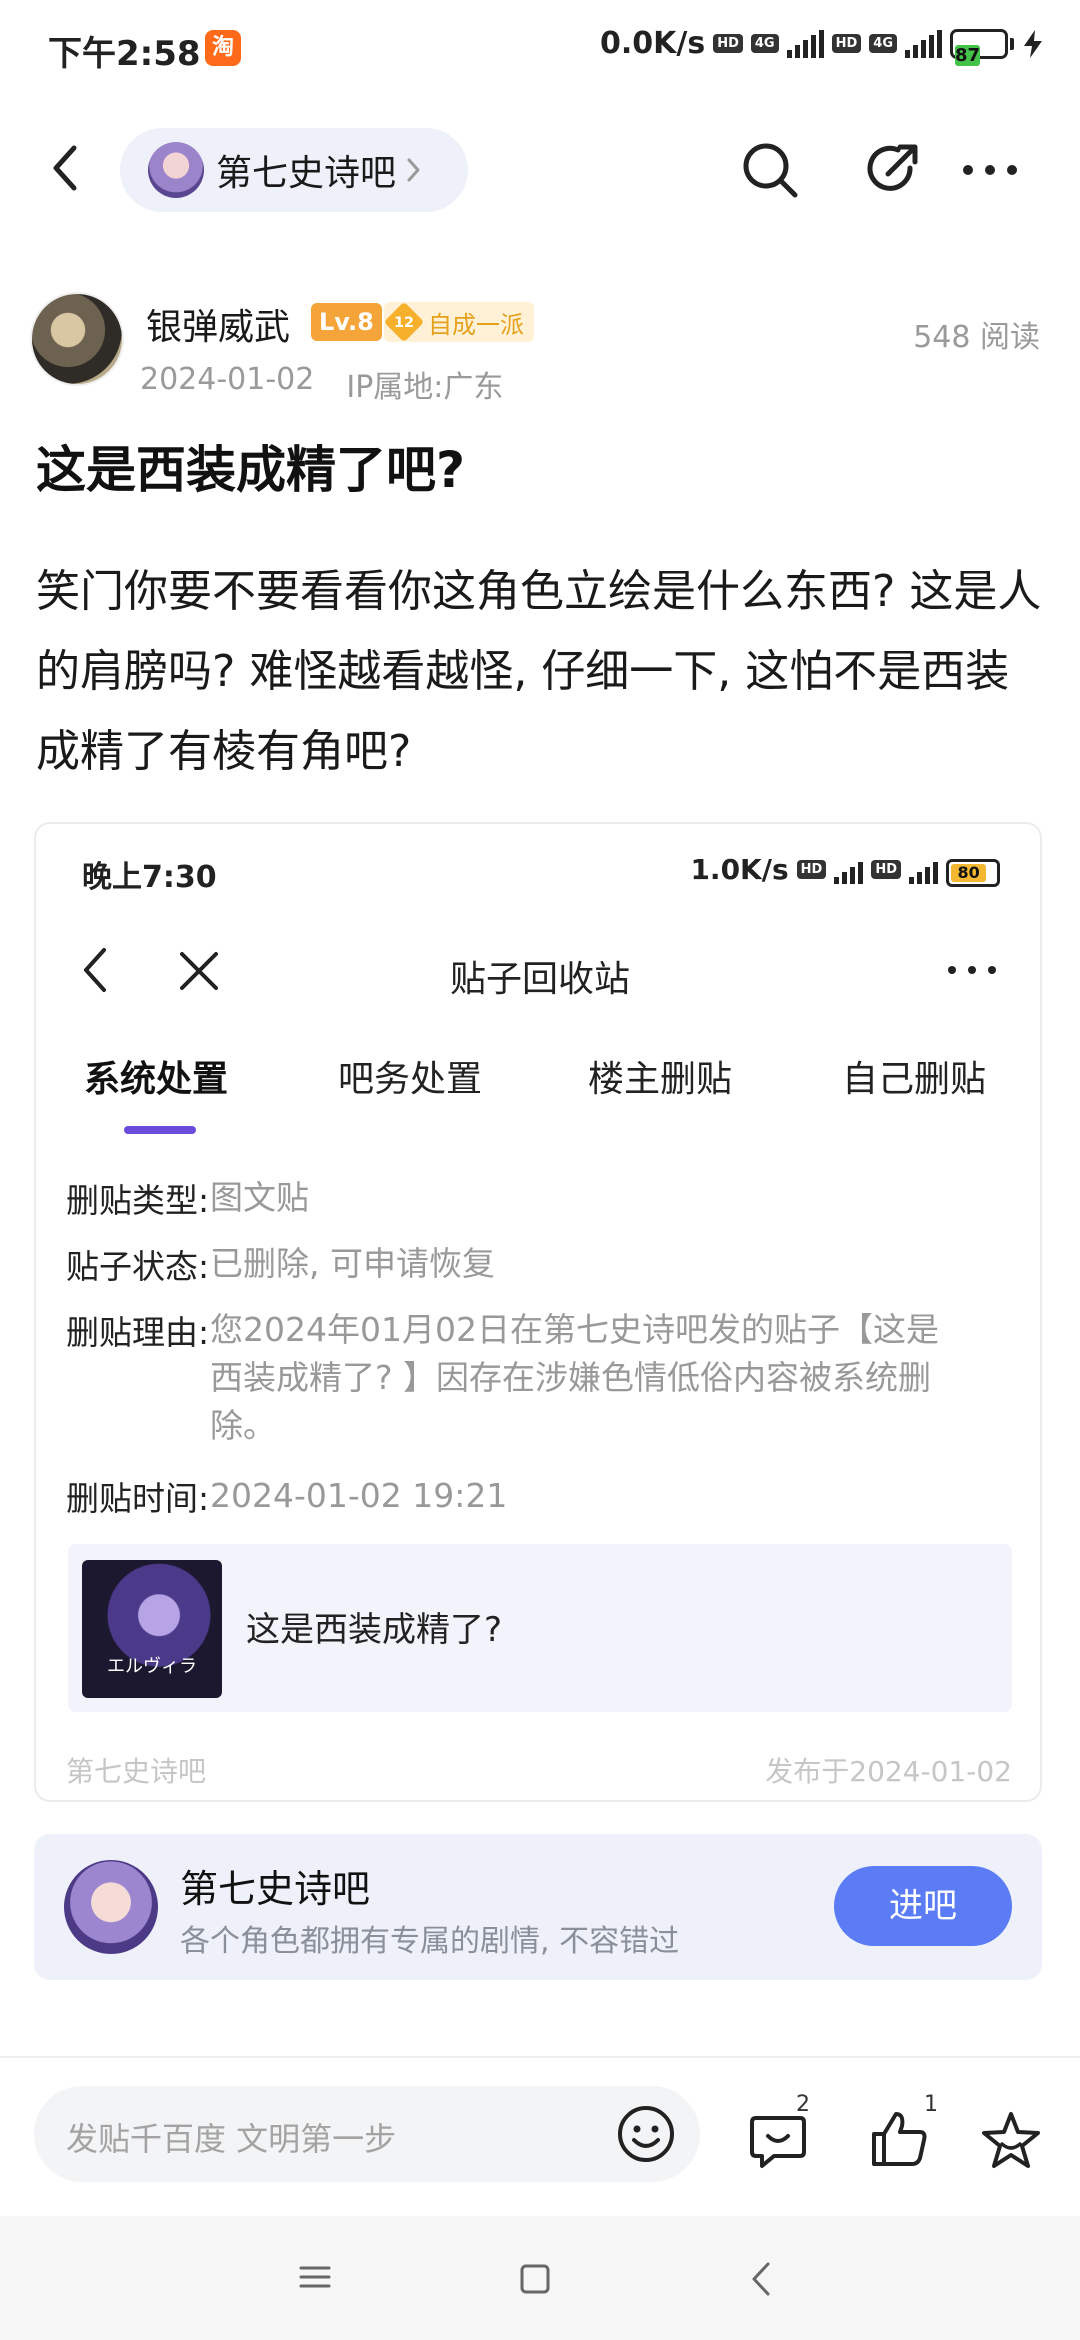 This screenshot has height=2340, width=1080. I want to click on embed-battery-icon: 80, so click(973, 869).